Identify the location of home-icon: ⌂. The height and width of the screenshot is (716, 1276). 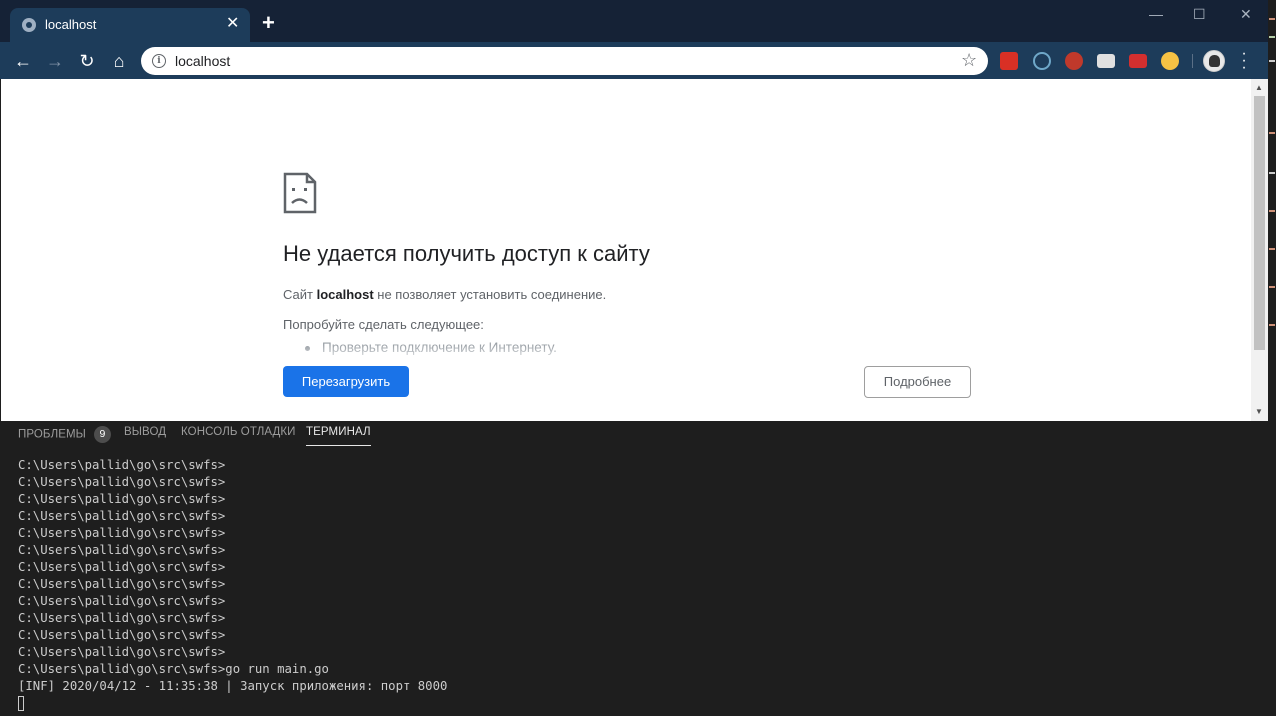
(119, 61).